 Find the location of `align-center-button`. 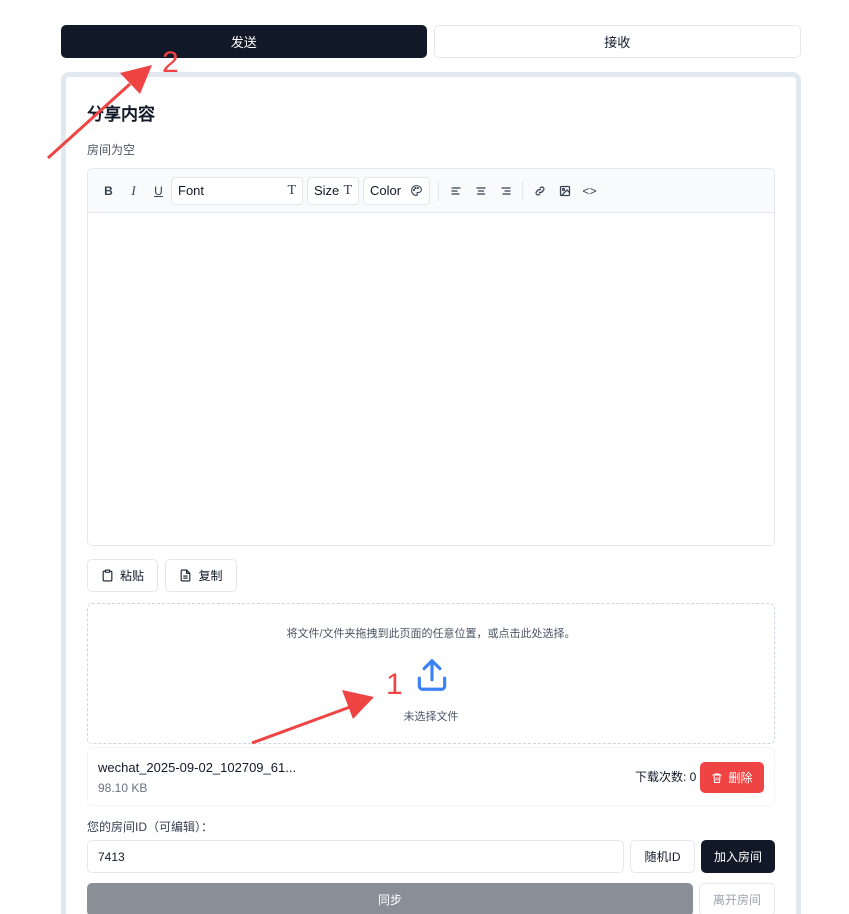

align-center-button is located at coordinates (480, 190).